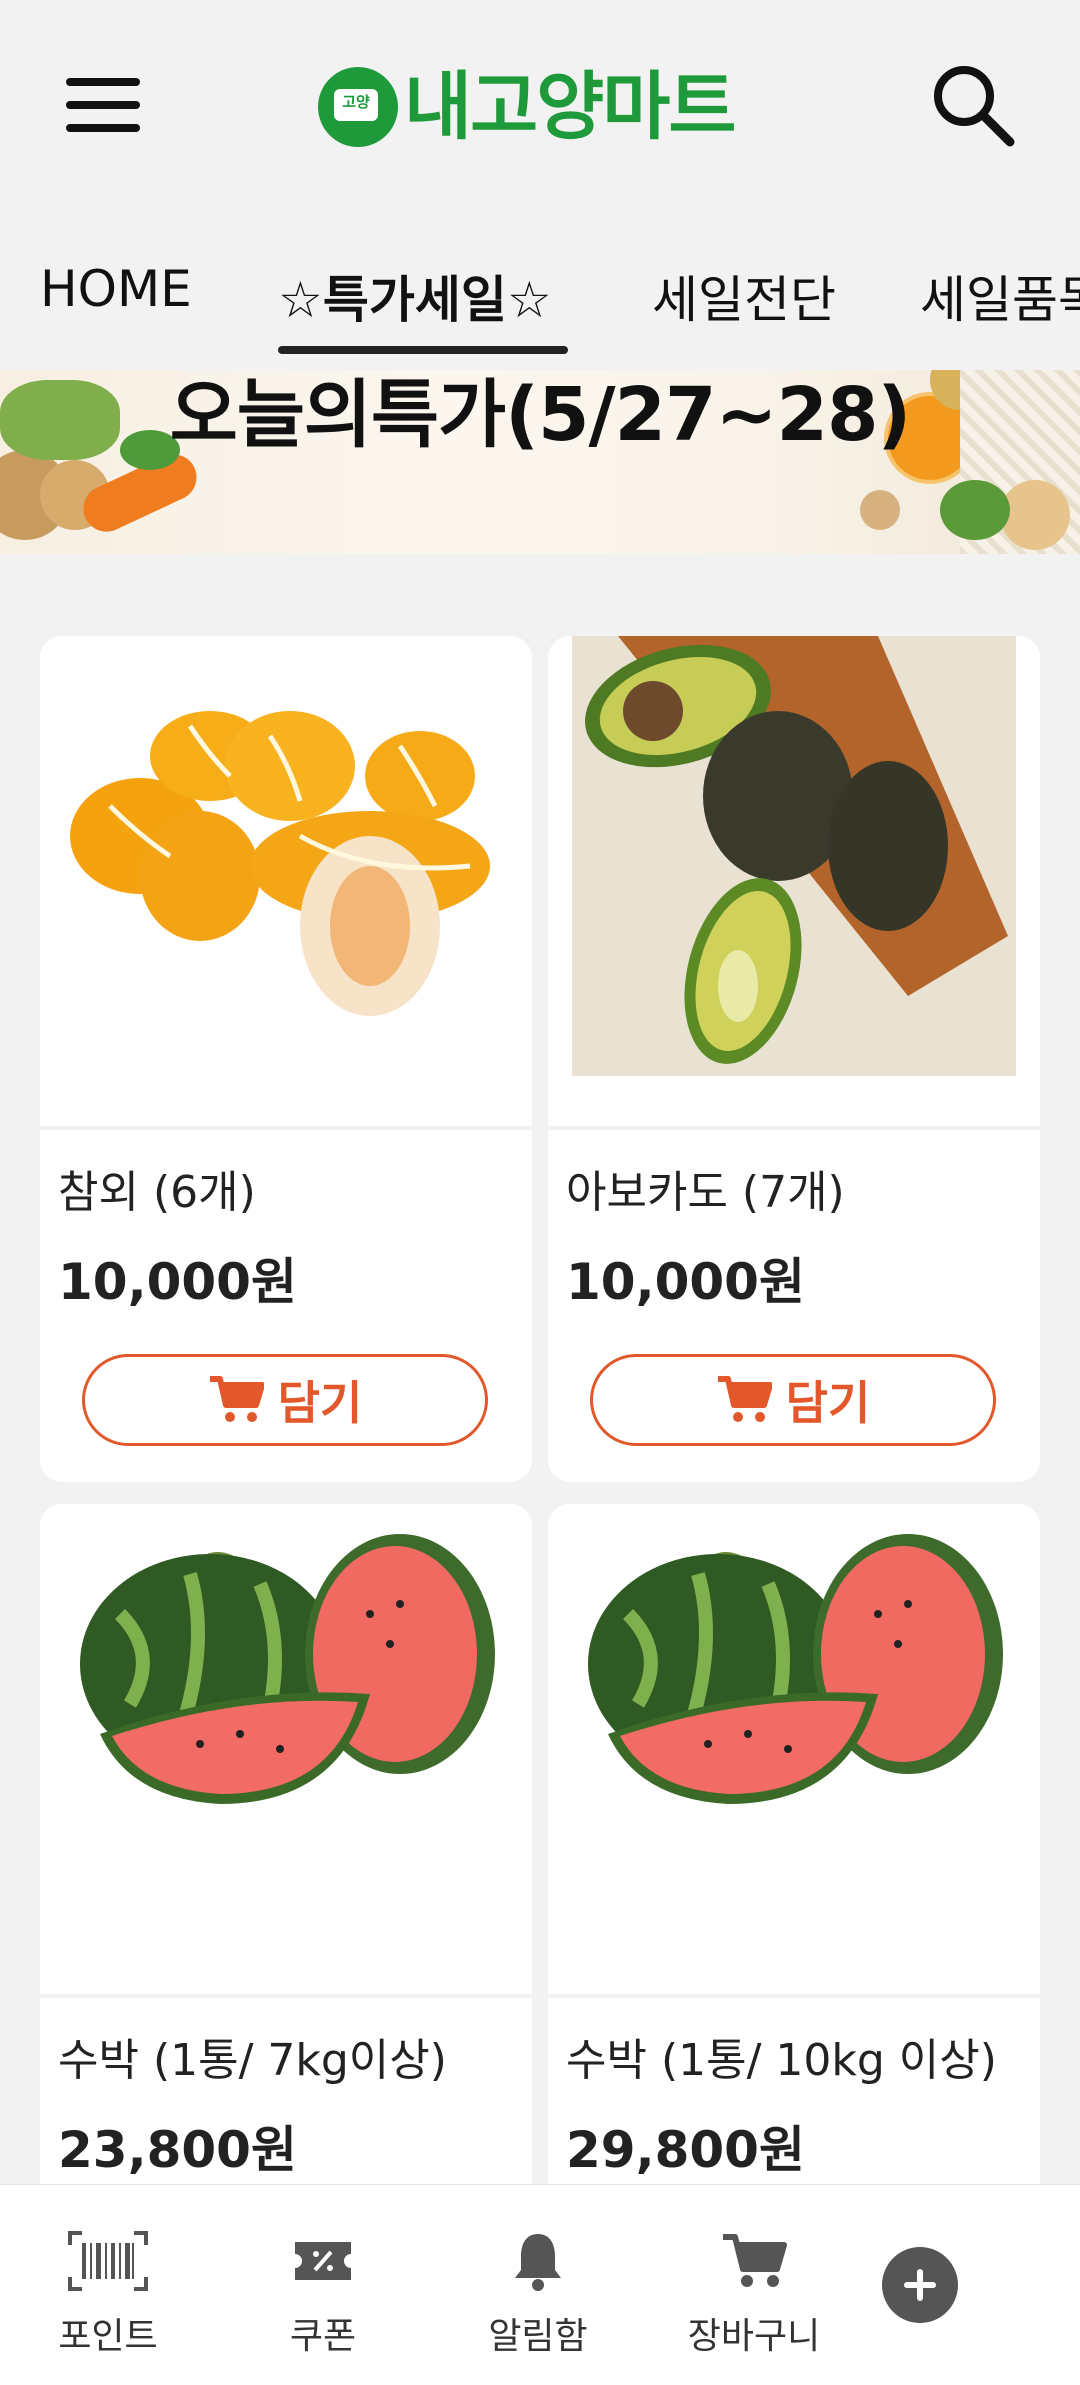 This screenshot has width=1080, height=2385. I want to click on nav-item-notifications: 알림함, so click(538, 2290).